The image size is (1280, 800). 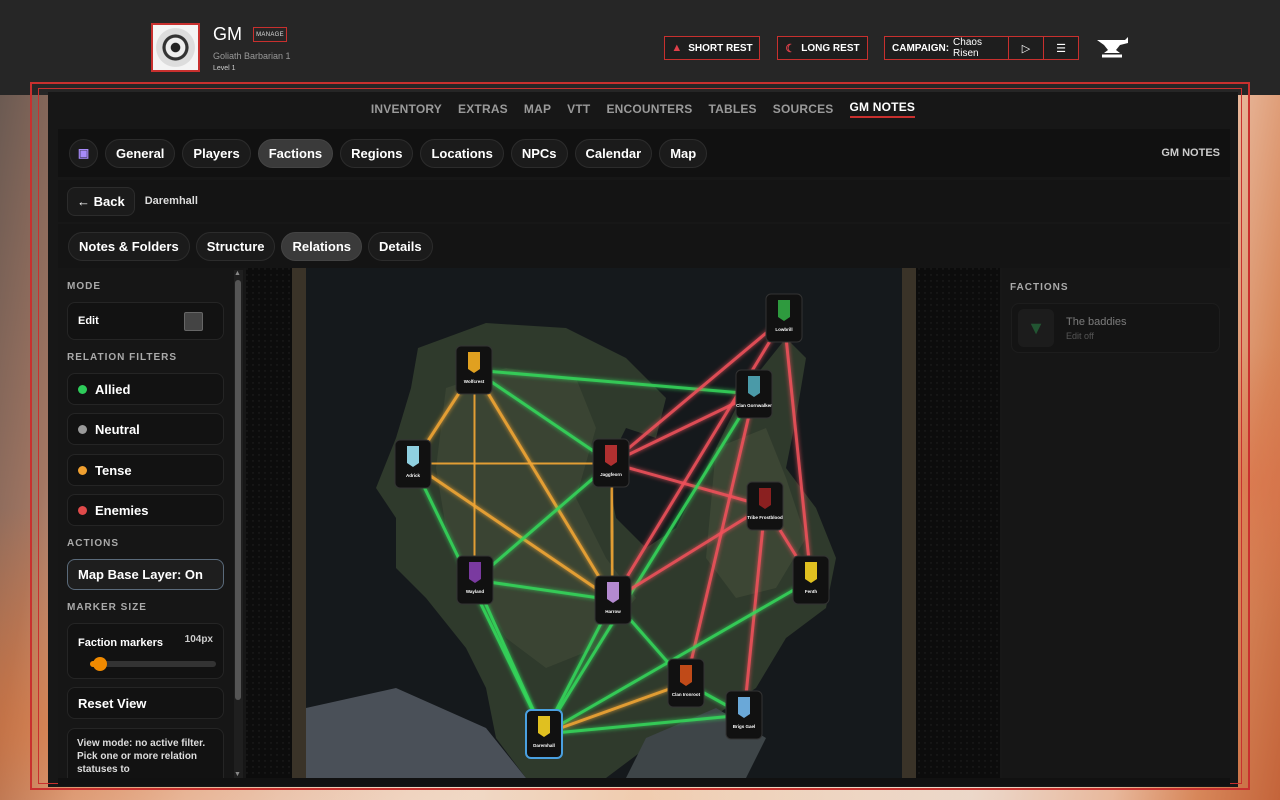 What do you see at coordinates (122, 357) in the screenshot?
I see `relation-filters-heading: RELATION FILTERS` at bounding box center [122, 357].